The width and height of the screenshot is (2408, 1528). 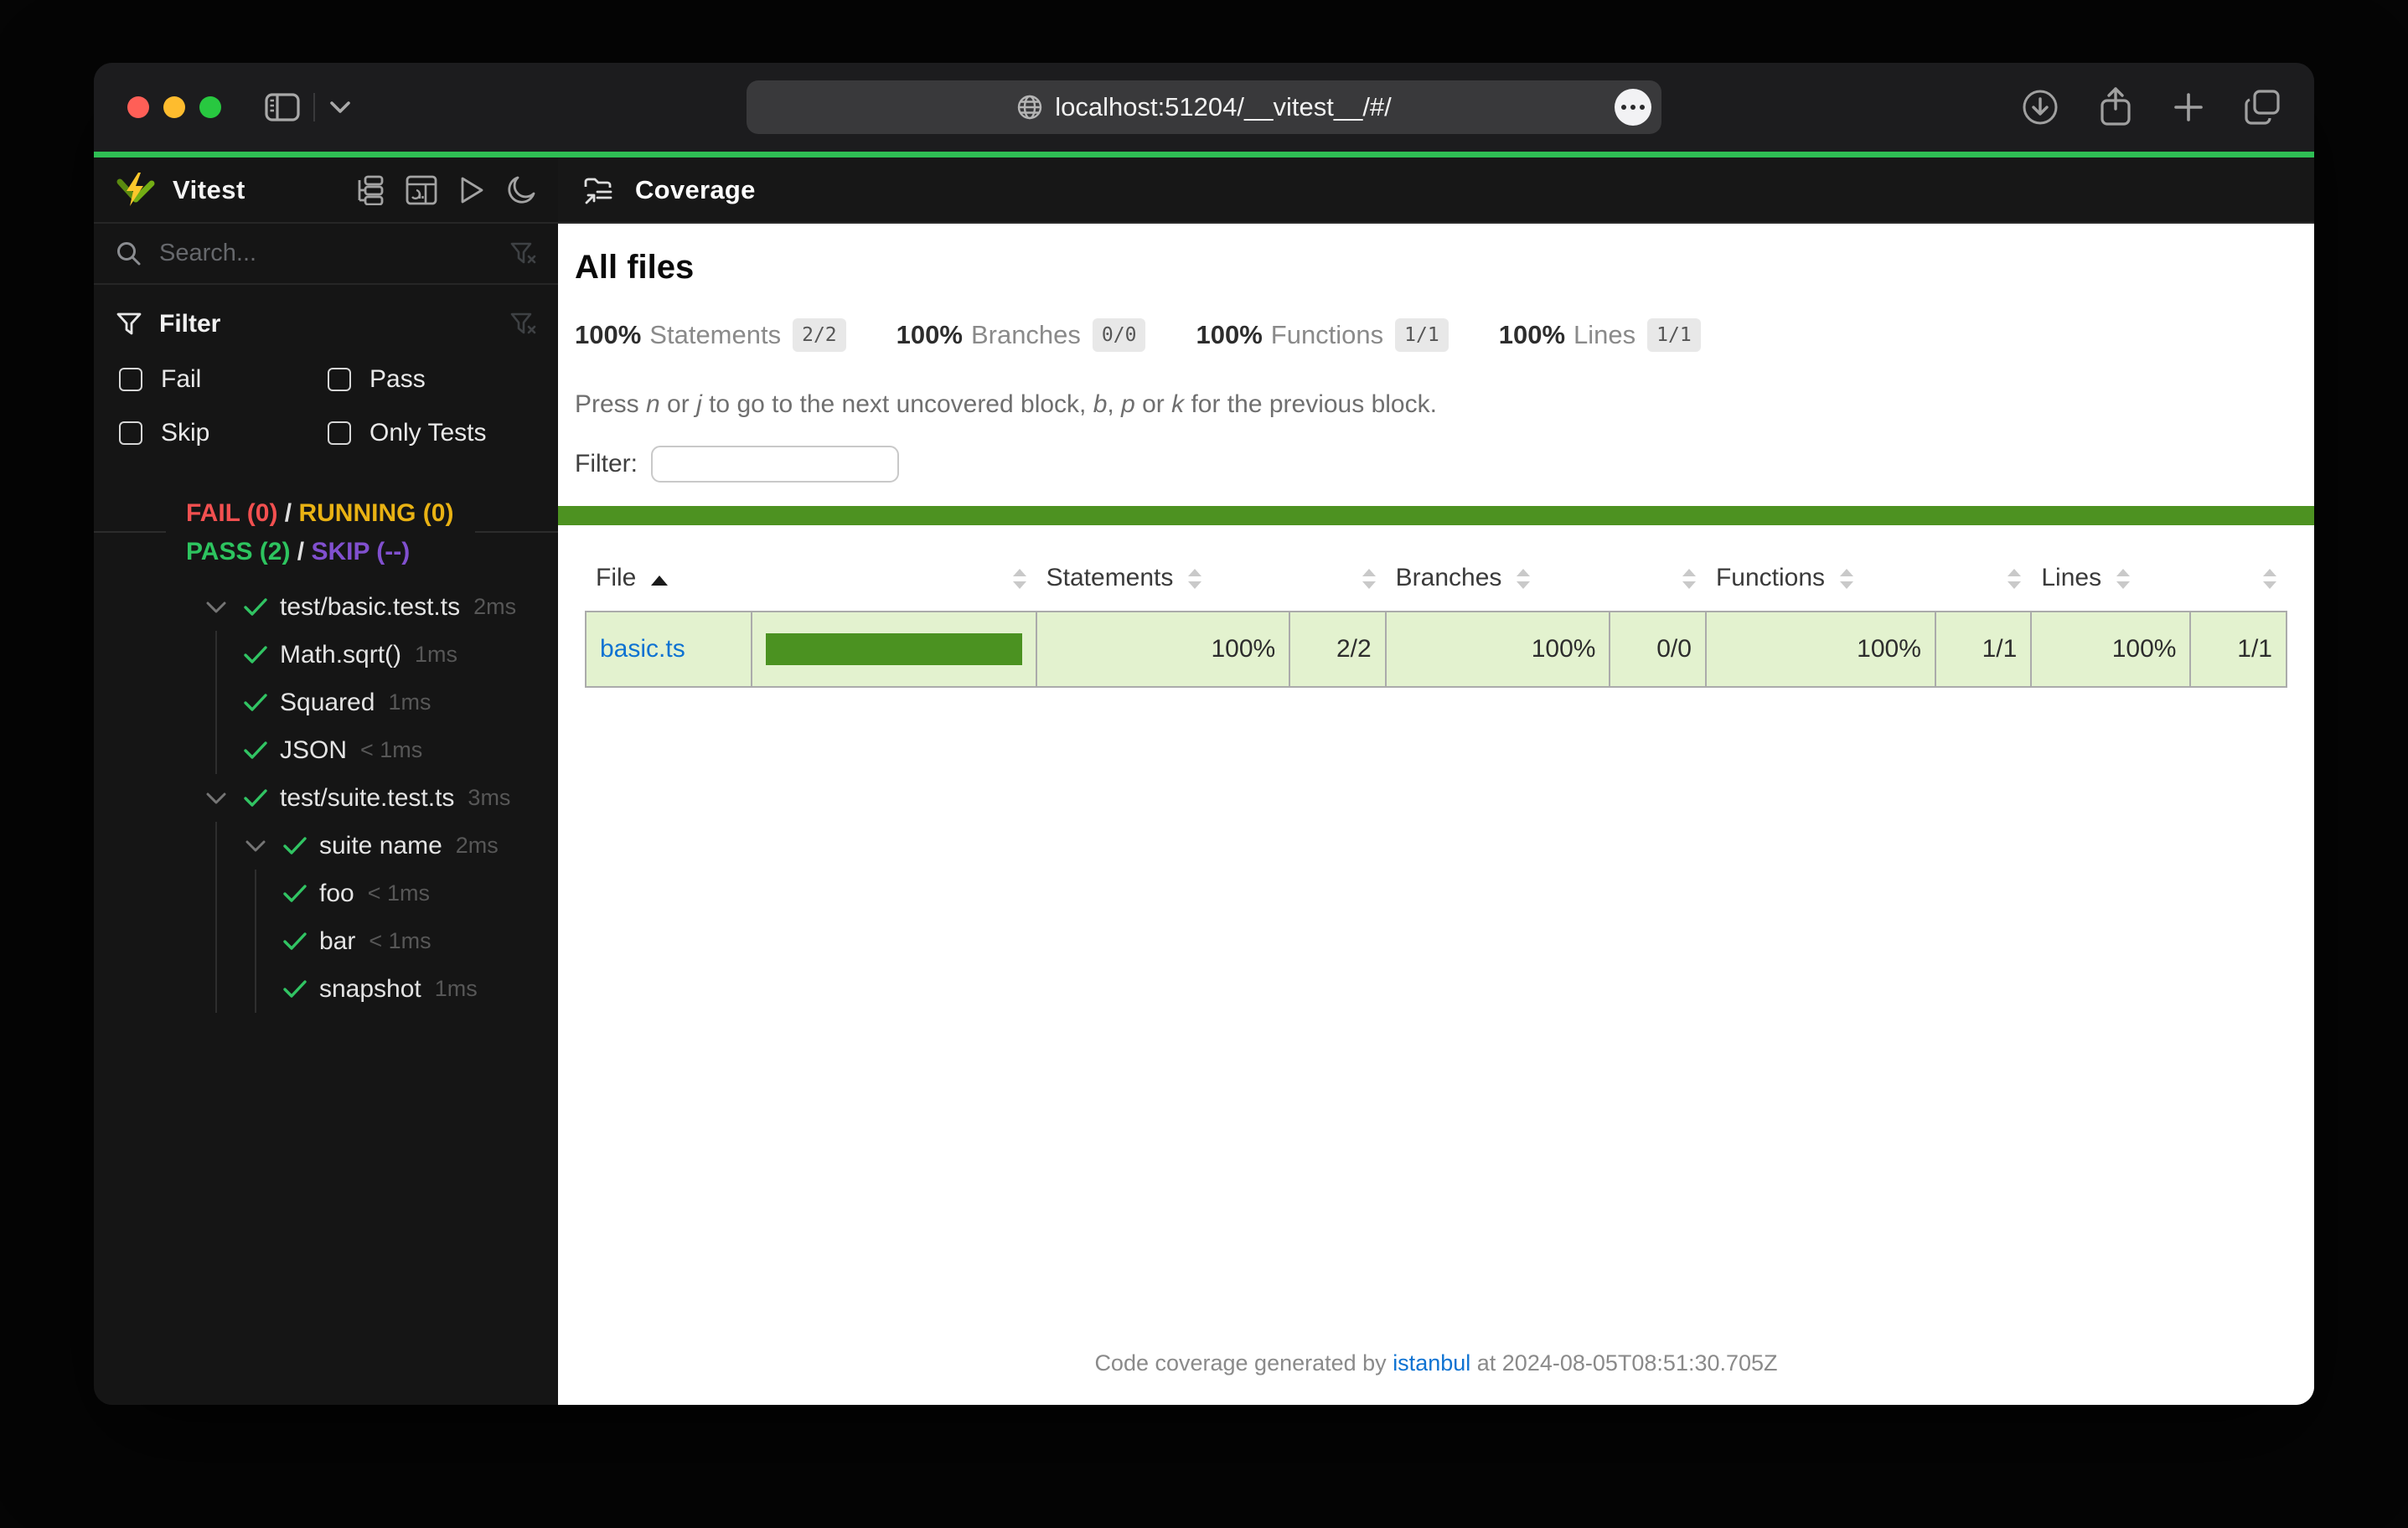 I want to click on checkbox-label: Only Tests, so click(x=428, y=433).